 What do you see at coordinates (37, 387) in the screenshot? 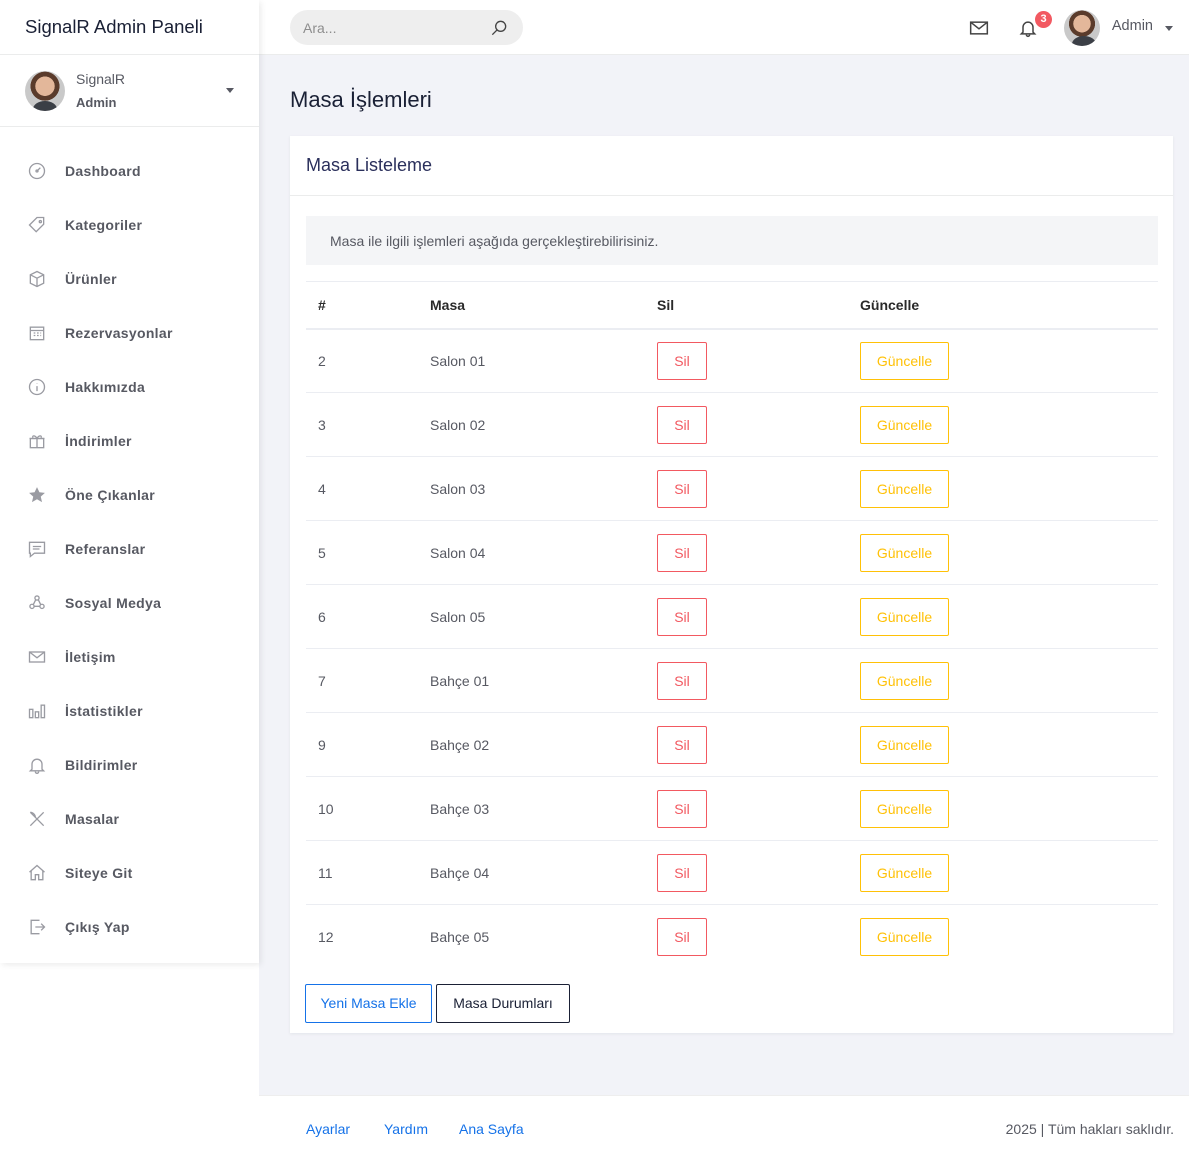
I see `info-icon` at bounding box center [37, 387].